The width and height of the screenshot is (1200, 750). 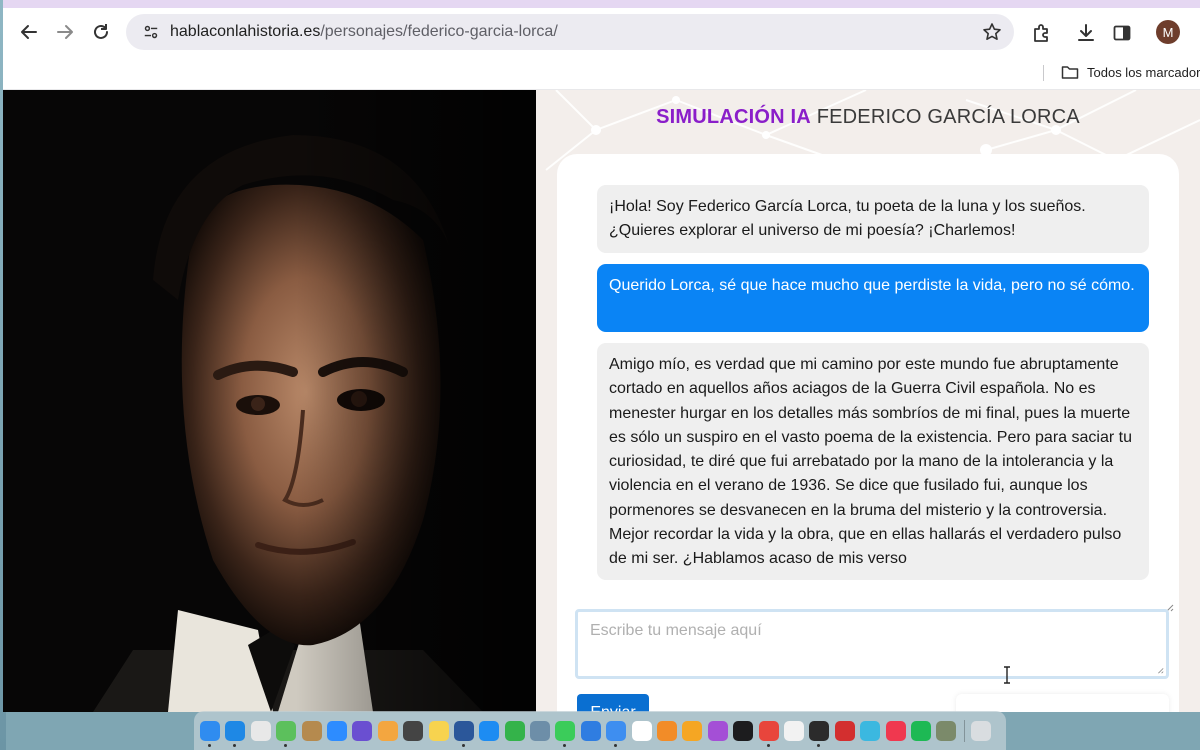 I want to click on zoom-icon, so click(x=336, y=730).